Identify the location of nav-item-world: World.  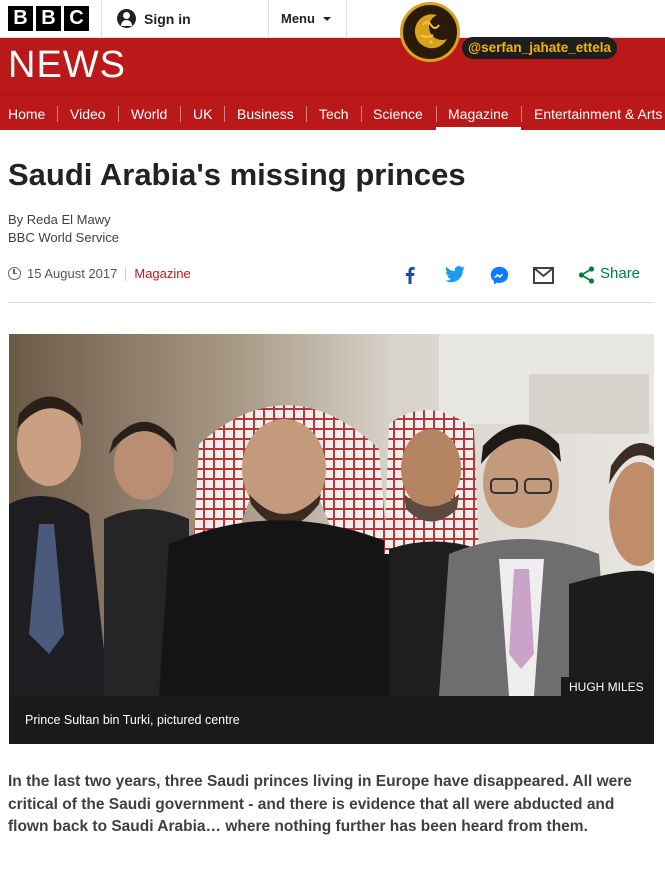
(149, 112).